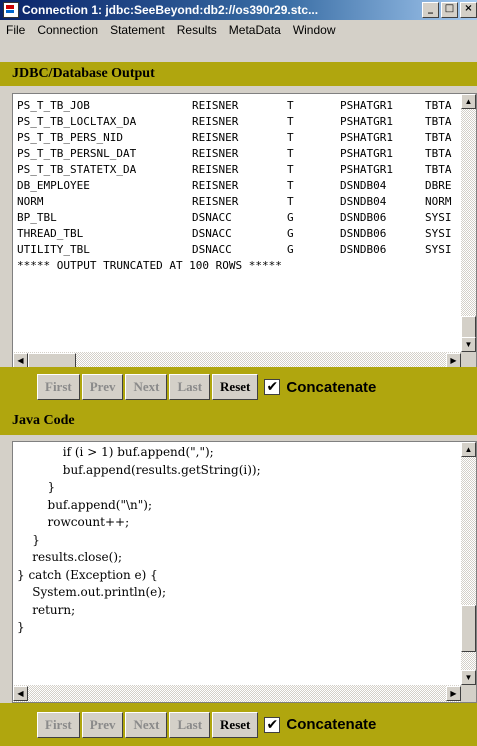 The width and height of the screenshot is (477, 746). Describe the element at coordinates (438, 201) in the screenshot. I see `table-cell: NORM` at that location.